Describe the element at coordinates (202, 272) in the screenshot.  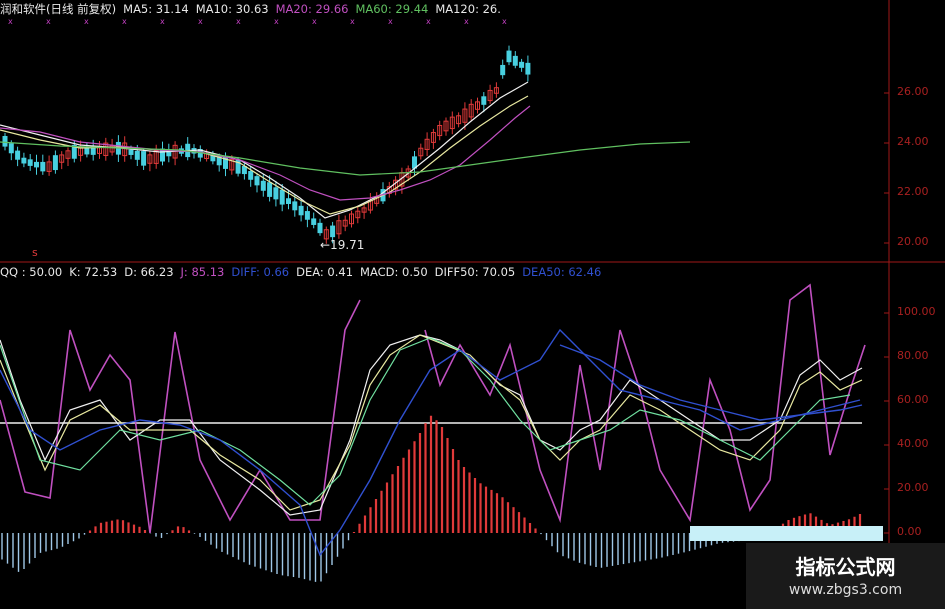
I see `legend-item: J: 85.13` at that location.